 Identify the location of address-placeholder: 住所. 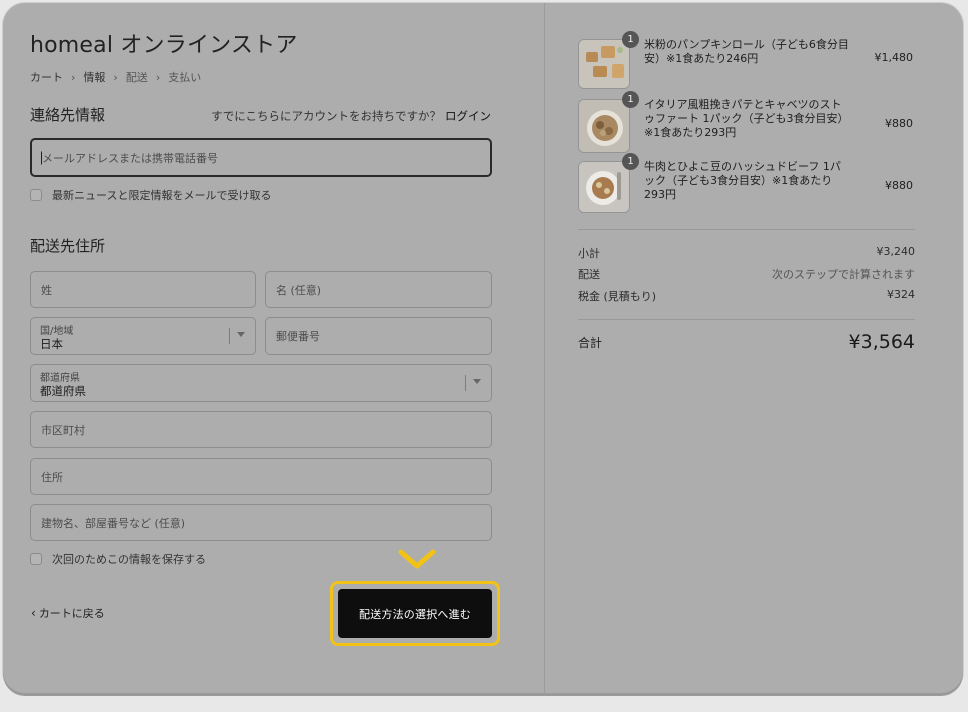
(52, 477).